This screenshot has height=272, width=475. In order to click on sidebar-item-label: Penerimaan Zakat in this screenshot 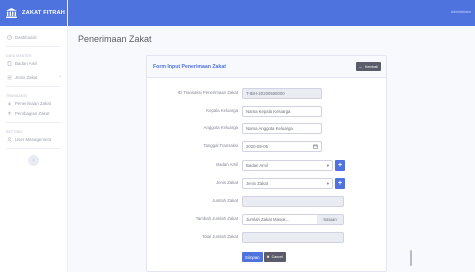, I will do `click(33, 103)`.